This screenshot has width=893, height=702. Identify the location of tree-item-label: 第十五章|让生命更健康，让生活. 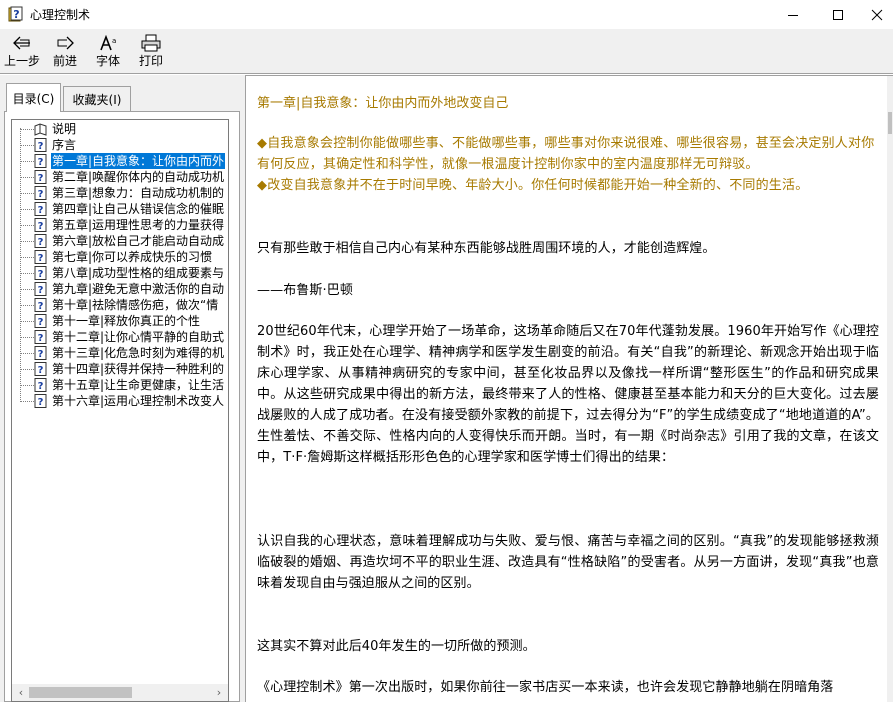
(138, 385).